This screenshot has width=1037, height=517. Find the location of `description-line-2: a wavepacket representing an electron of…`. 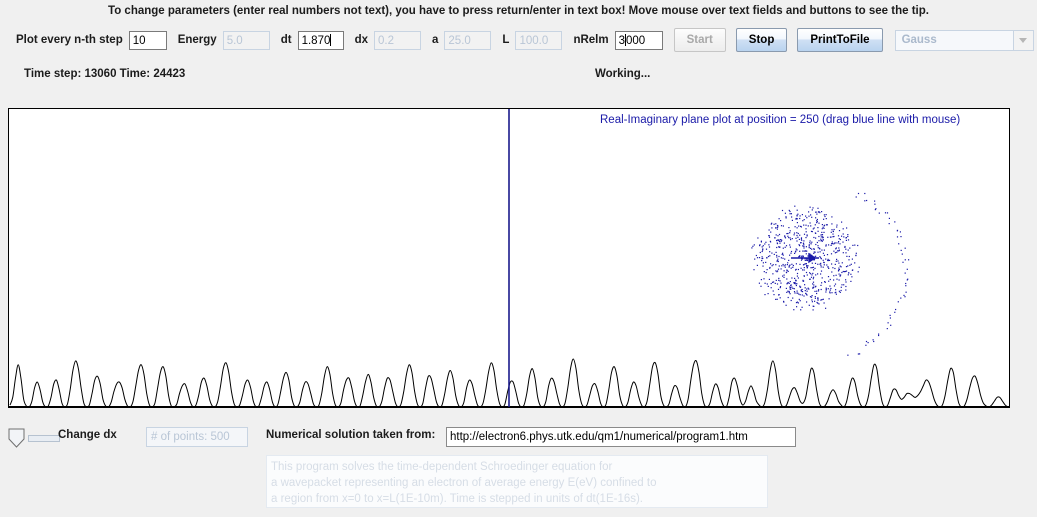

description-line-2: a wavepacket representing an electron of… is located at coordinates (464, 483).